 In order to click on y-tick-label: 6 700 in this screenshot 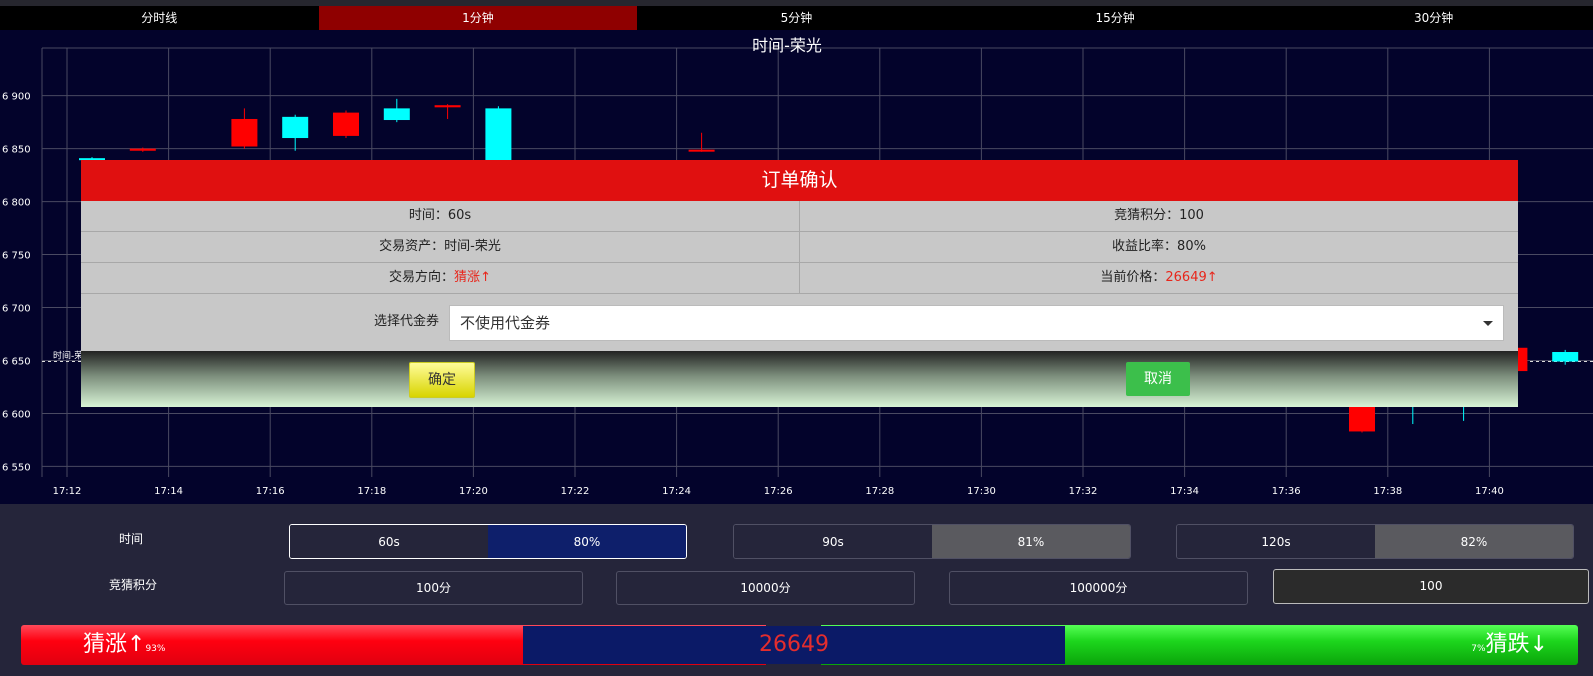, I will do `click(16, 309)`.